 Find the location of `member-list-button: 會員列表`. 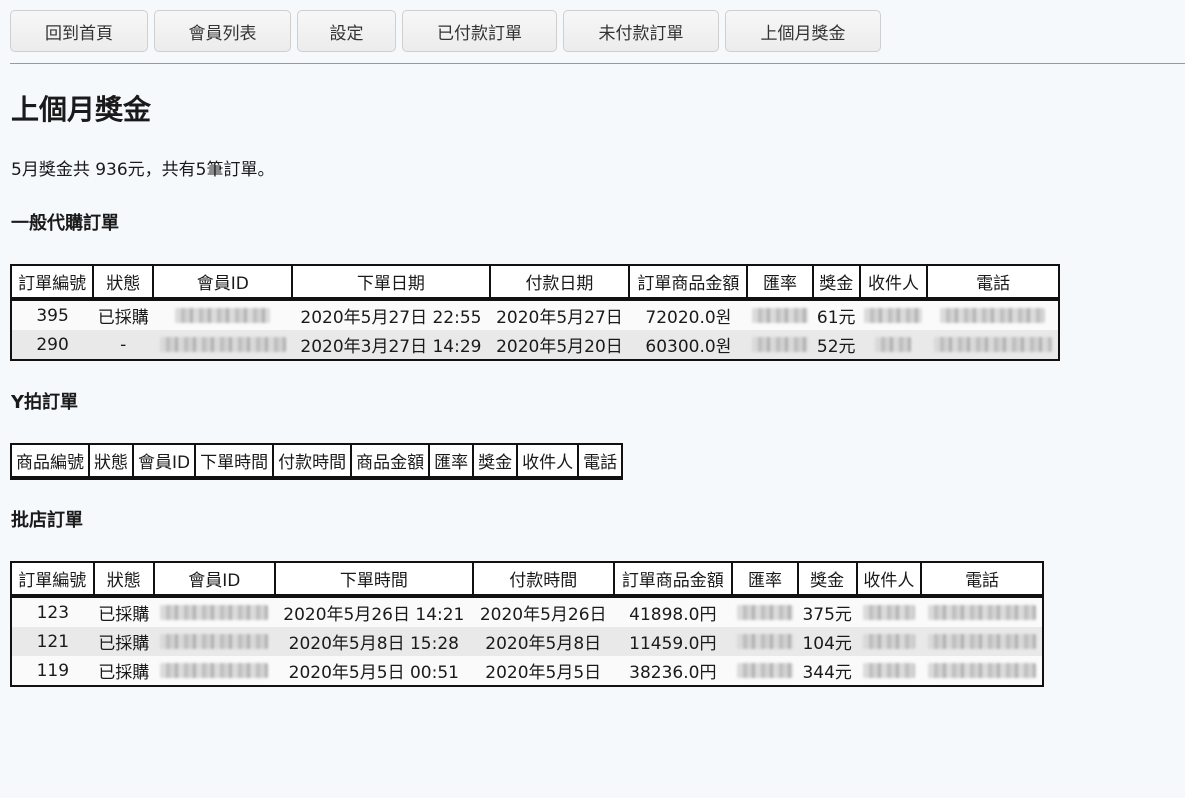

member-list-button: 會員列表 is located at coordinates (222, 31).